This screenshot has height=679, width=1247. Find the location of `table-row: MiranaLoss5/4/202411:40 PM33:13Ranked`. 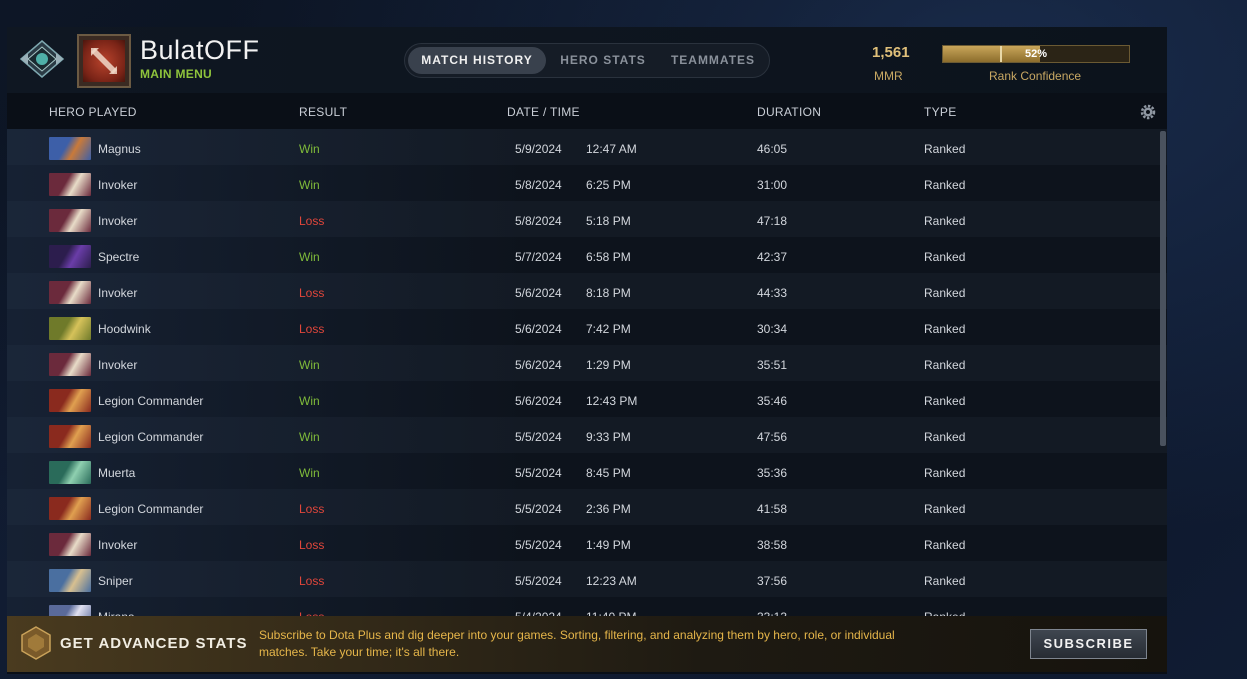

table-row: MiranaLoss5/4/202411:40 PM33:13Ranked is located at coordinates (587, 606).